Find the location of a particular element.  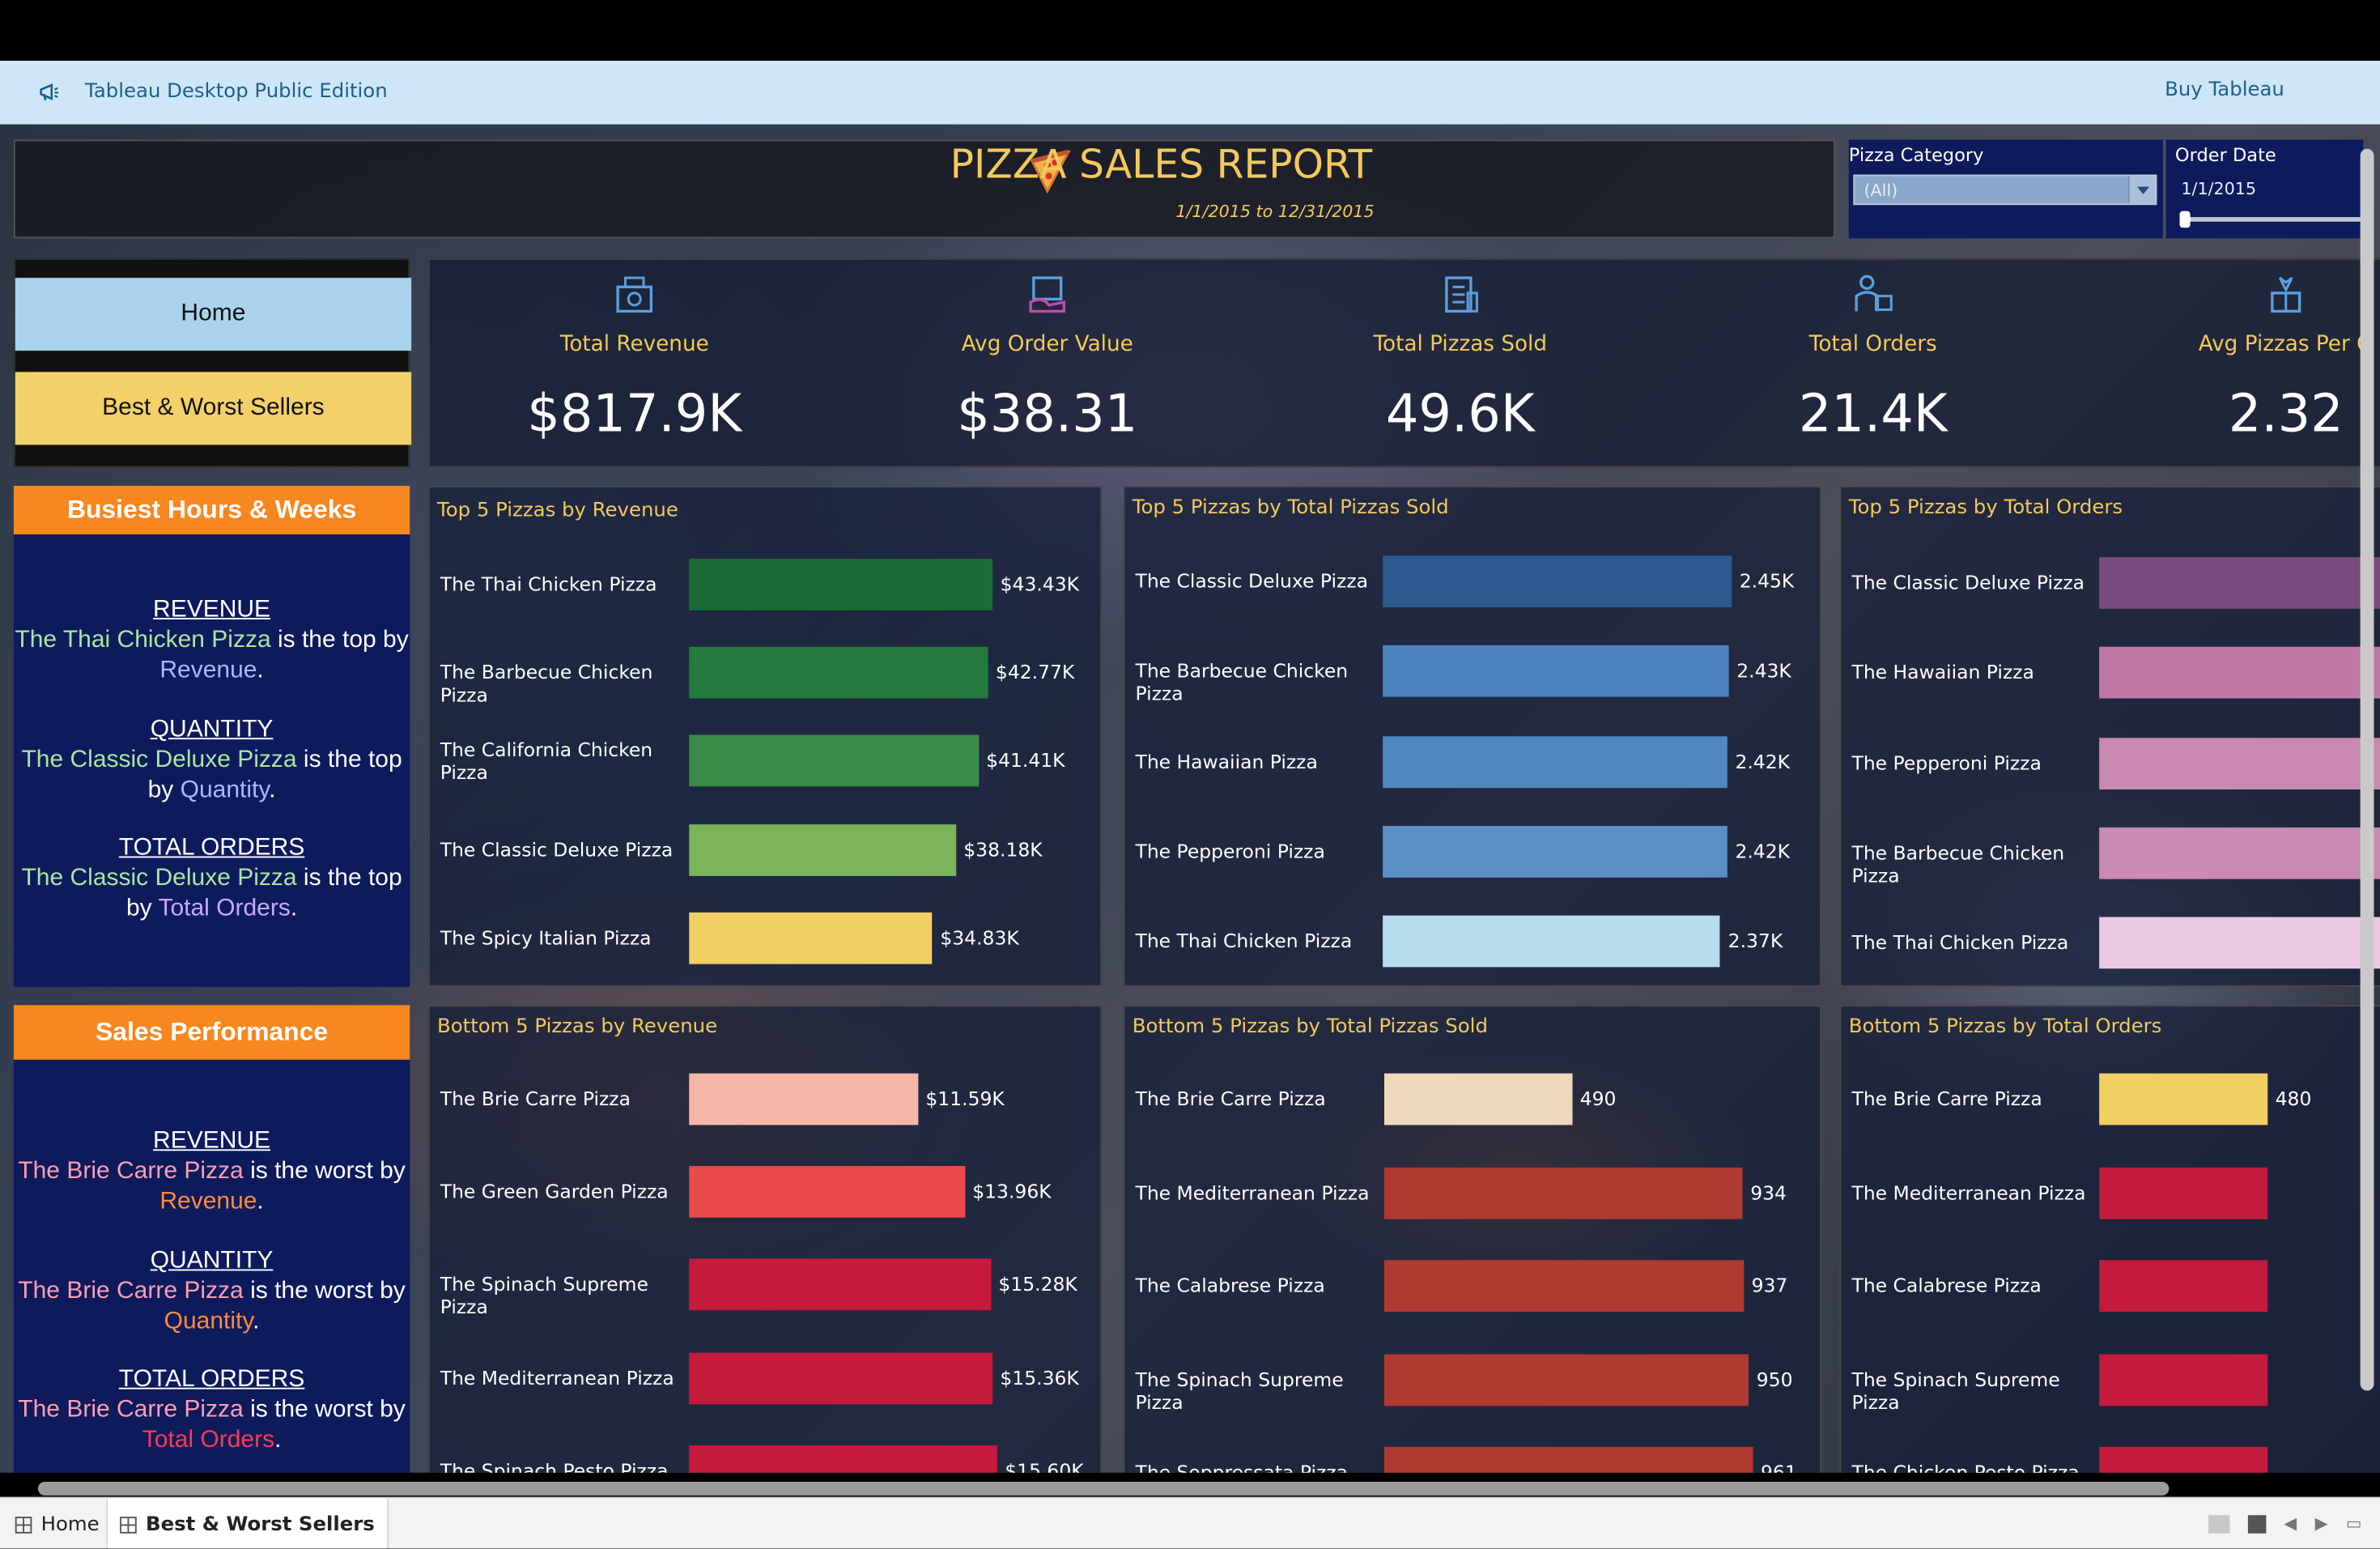

bar-value-label: 2.42K is located at coordinates (1763, 761).